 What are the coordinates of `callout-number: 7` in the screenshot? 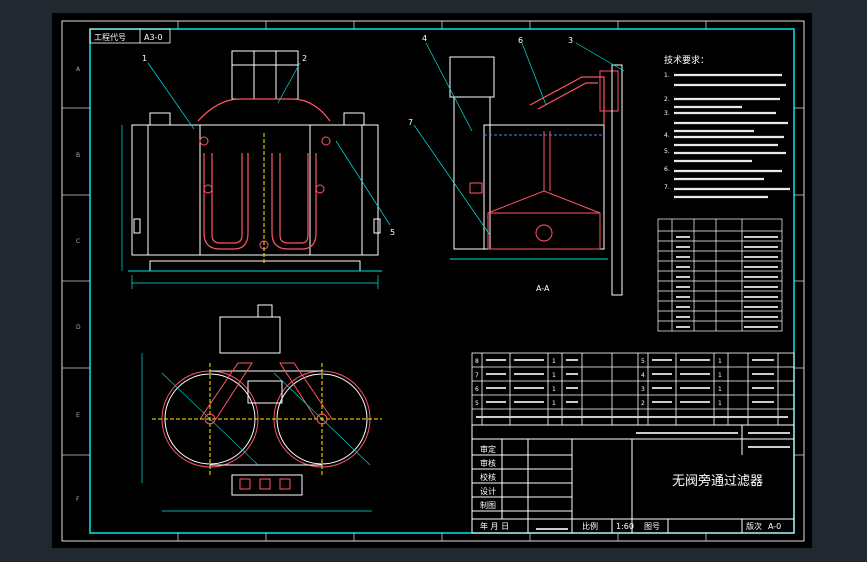 It's located at (410, 122).